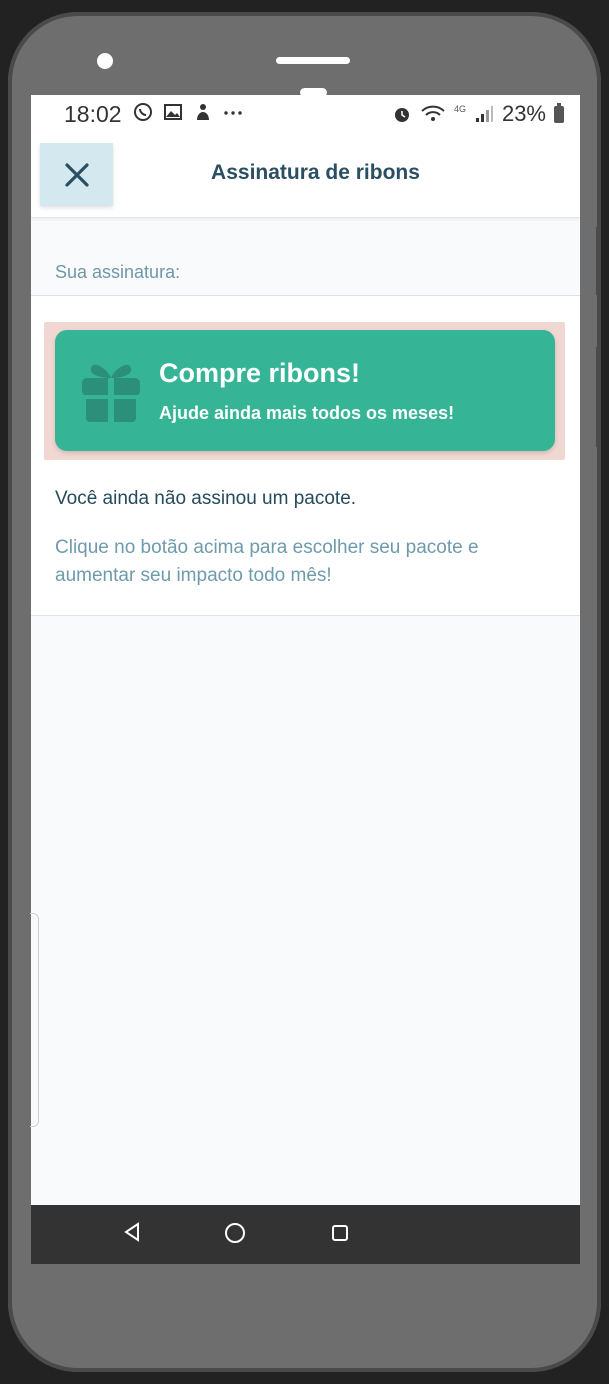 This screenshot has height=1384, width=609. Describe the element at coordinates (315, 172) in the screenshot. I see `page-title: Assinatura de ribons` at that location.